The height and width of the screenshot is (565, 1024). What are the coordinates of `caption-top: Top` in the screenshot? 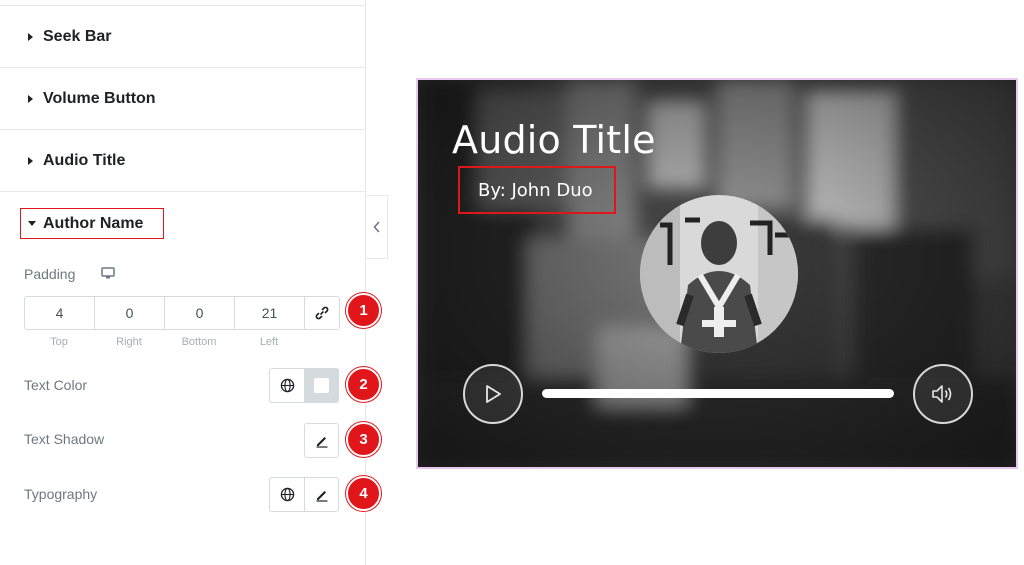 It's located at (59, 342).